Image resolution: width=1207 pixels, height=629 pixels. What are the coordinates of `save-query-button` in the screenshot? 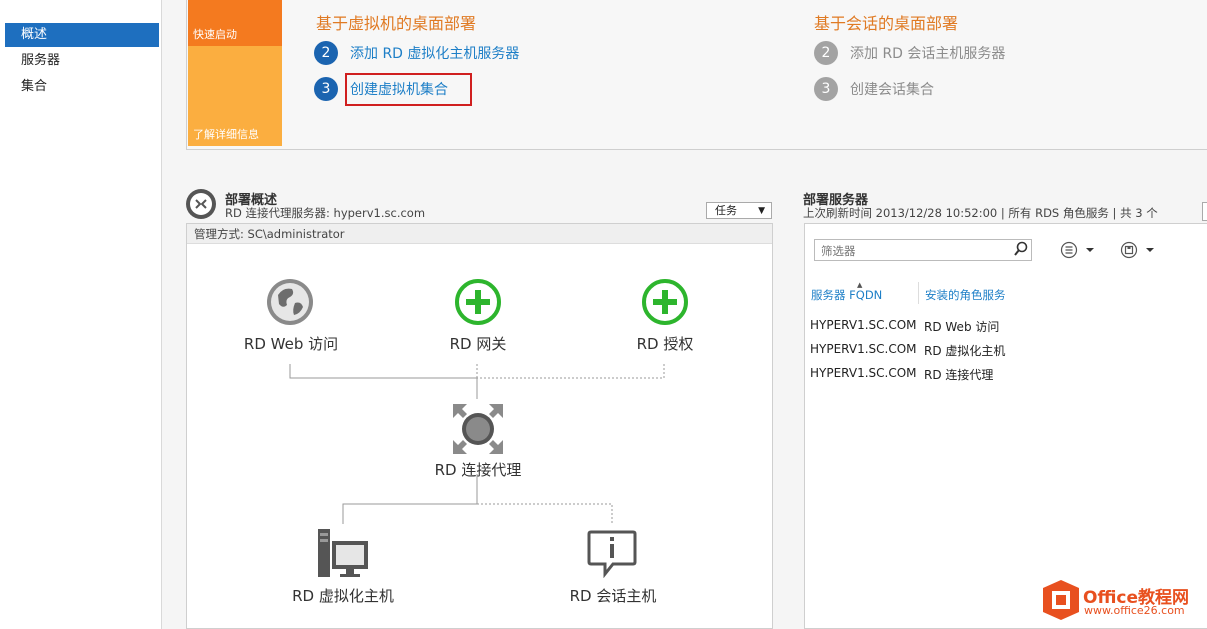 It's located at (1140, 250).